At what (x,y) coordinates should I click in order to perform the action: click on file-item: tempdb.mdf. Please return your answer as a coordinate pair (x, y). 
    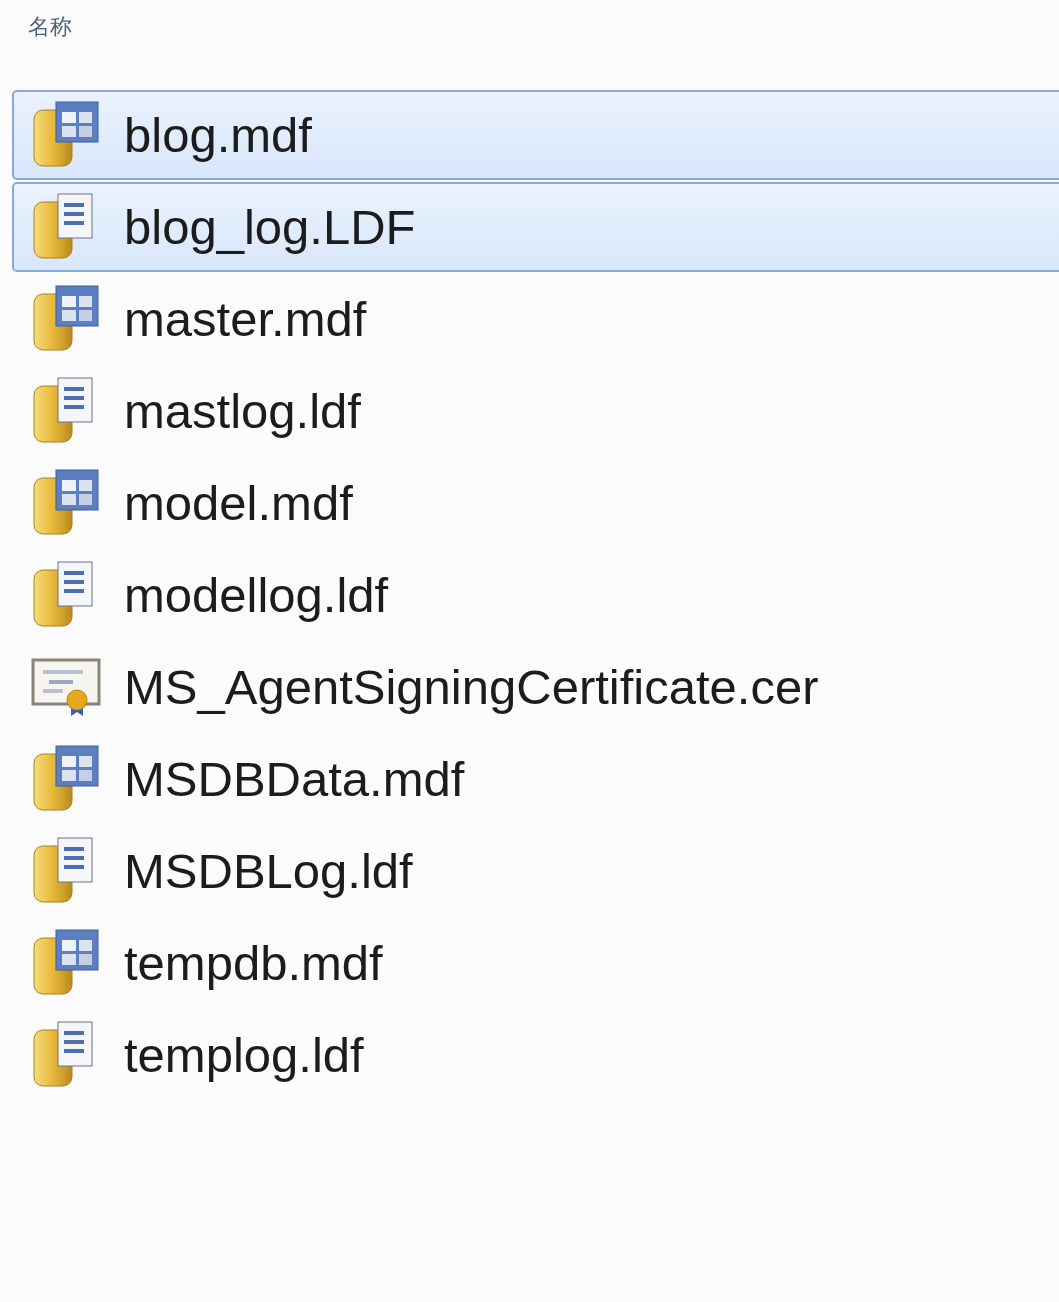
    Looking at the image, I should click on (535, 963).